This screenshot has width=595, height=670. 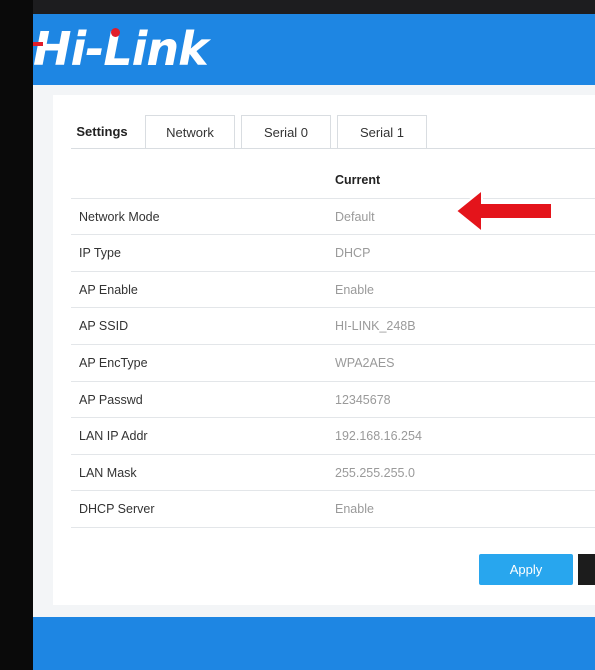 What do you see at coordinates (38, 44) in the screenshot?
I see `logo-red-bar` at bounding box center [38, 44].